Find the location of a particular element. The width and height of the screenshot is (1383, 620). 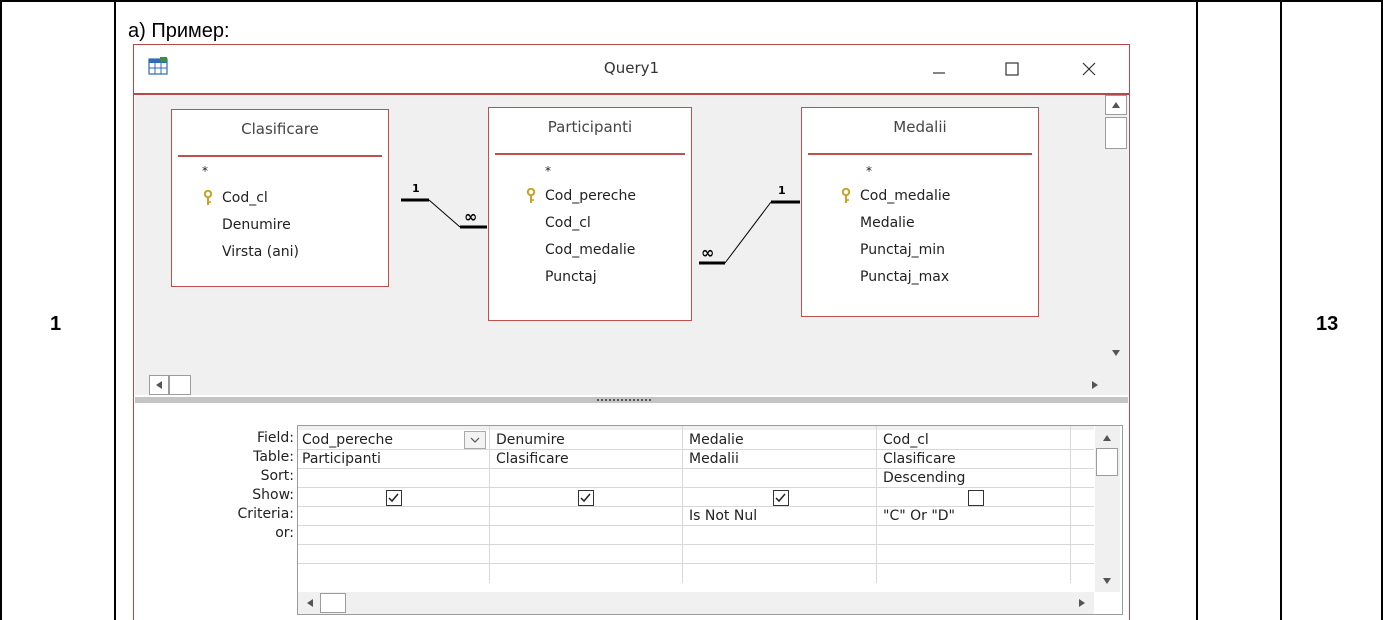

cell-sort: Descending is located at coordinates (924, 478).